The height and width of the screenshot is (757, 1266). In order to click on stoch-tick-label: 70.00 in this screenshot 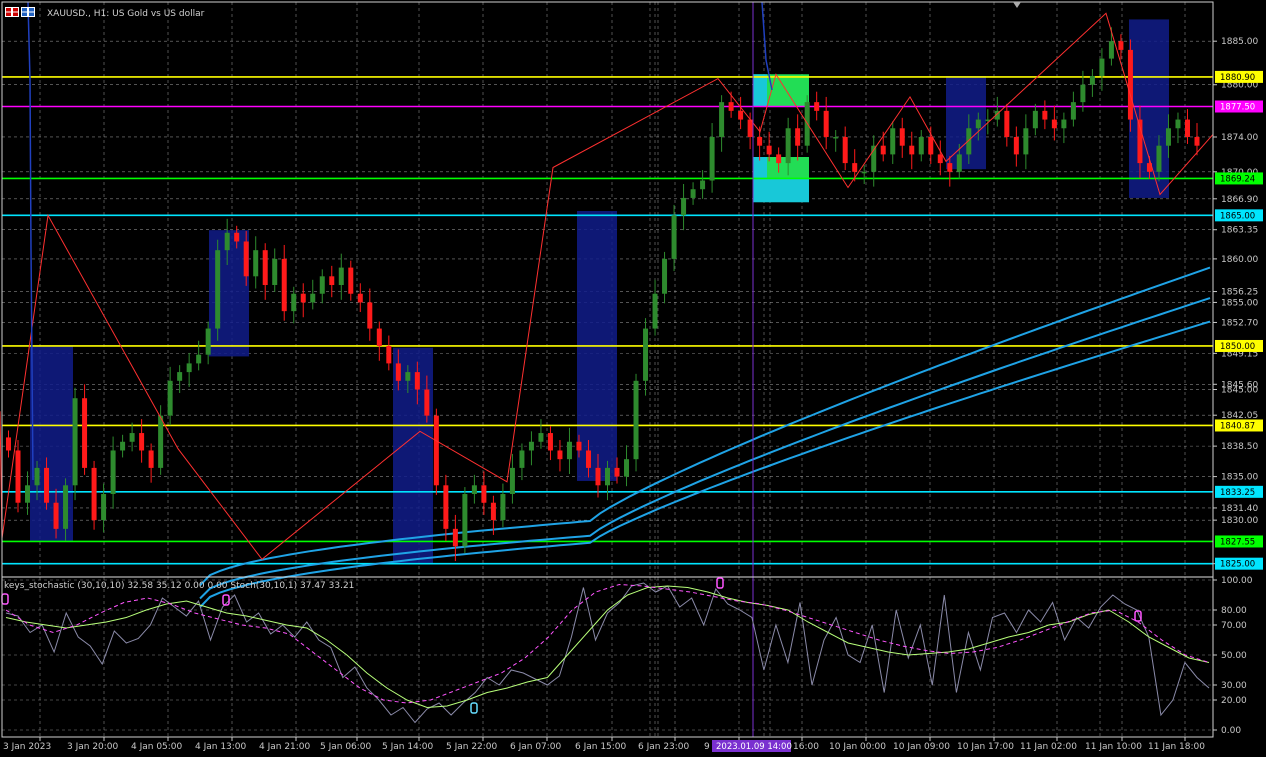, I will do `click(1234, 626)`.